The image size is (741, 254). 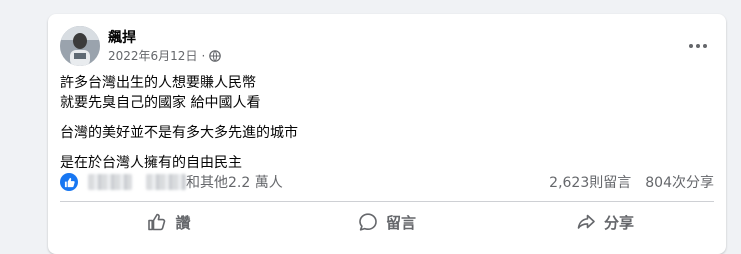 I want to click on post-meta: 2022年6月12日 ·, so click(x=165, y=55).